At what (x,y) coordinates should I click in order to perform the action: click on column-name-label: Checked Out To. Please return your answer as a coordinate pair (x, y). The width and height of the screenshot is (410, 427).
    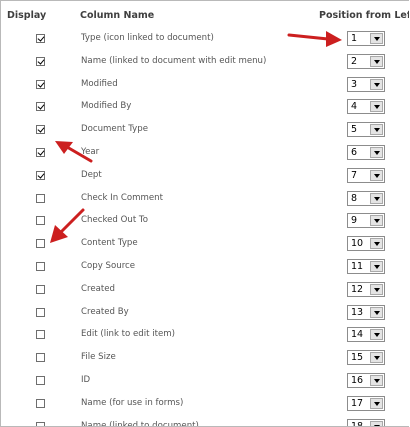
    Looking at the image, I should click on (114, 220).